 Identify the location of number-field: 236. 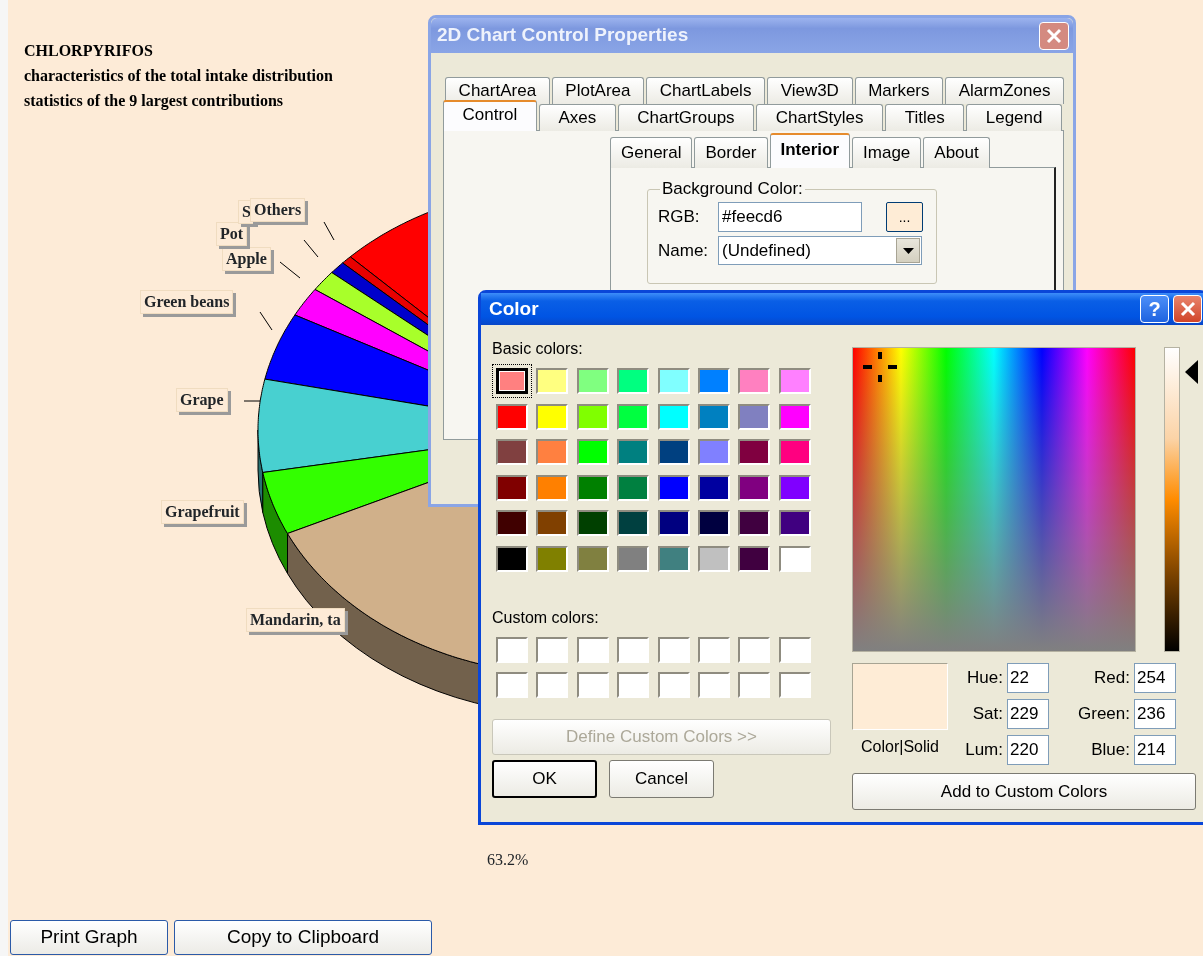
(1155, 714).